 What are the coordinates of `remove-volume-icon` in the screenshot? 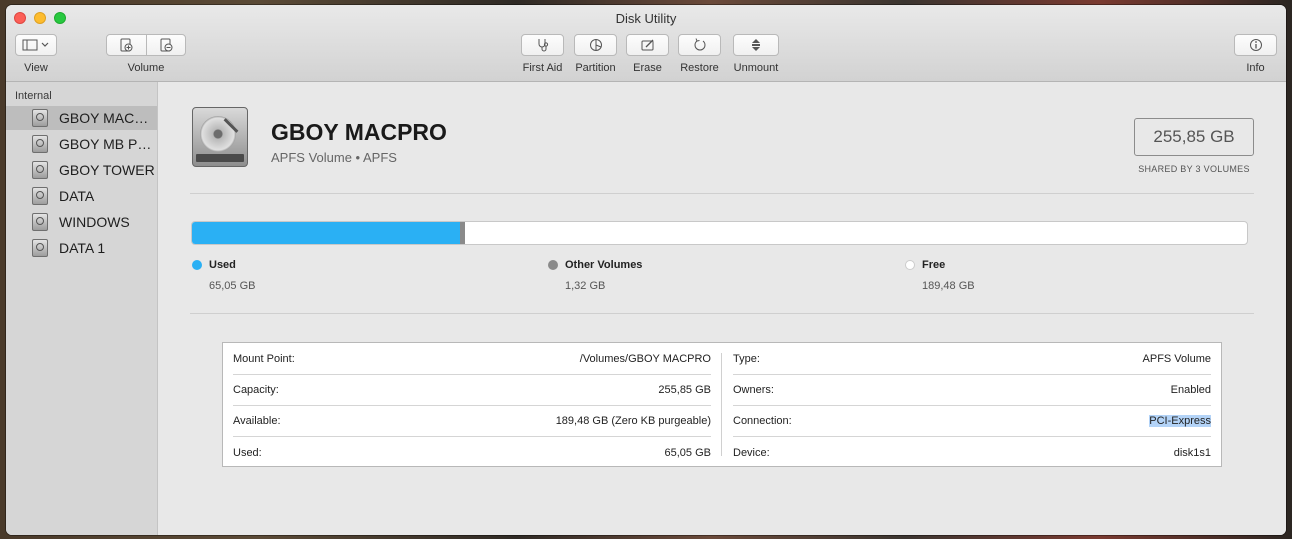 It's located at (166, 45).